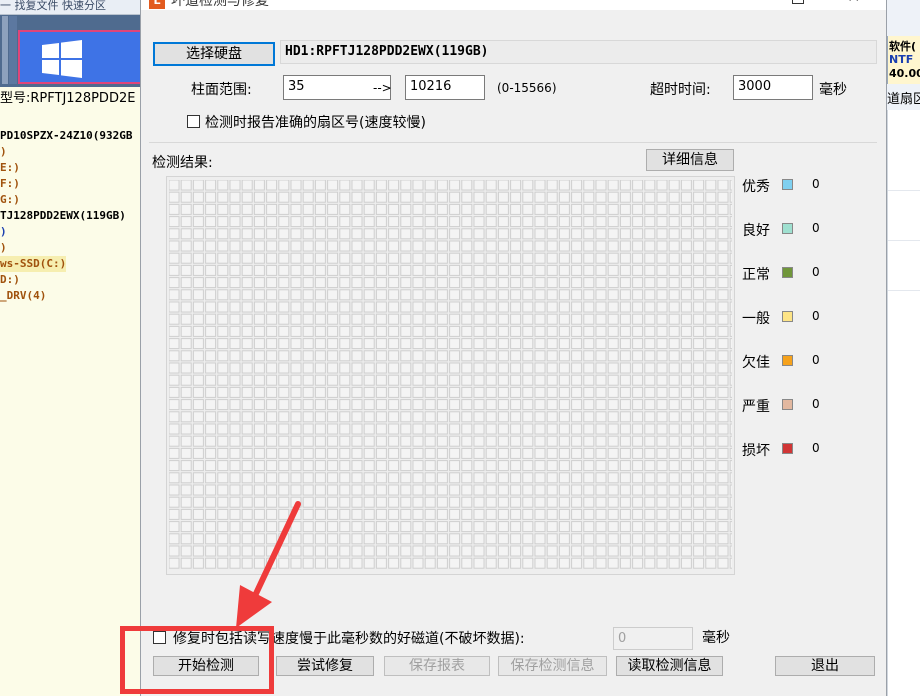 Image resolution: width=920 pixels, height=696 pixels. Describe the element at coordinates (798, 2) in the screenshot. I see `maximize-icon` at that location.